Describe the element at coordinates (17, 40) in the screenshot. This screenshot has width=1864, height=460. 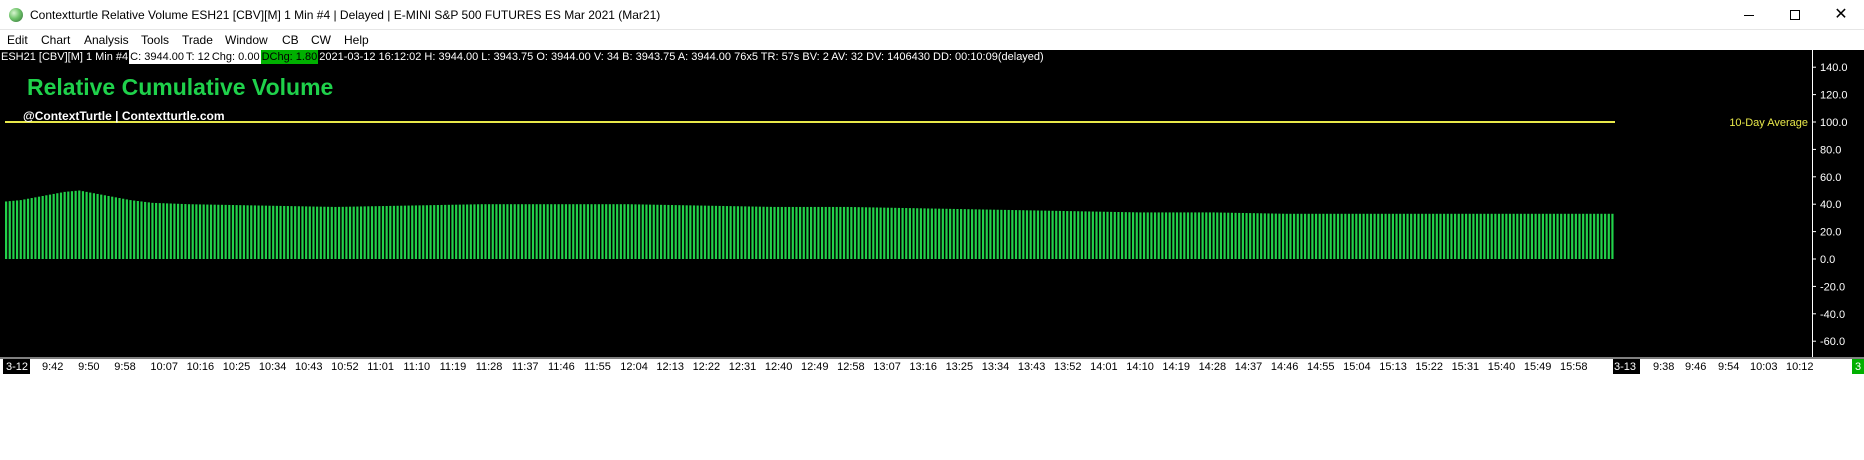
I see `menu-item-edit: Edit` at that location.